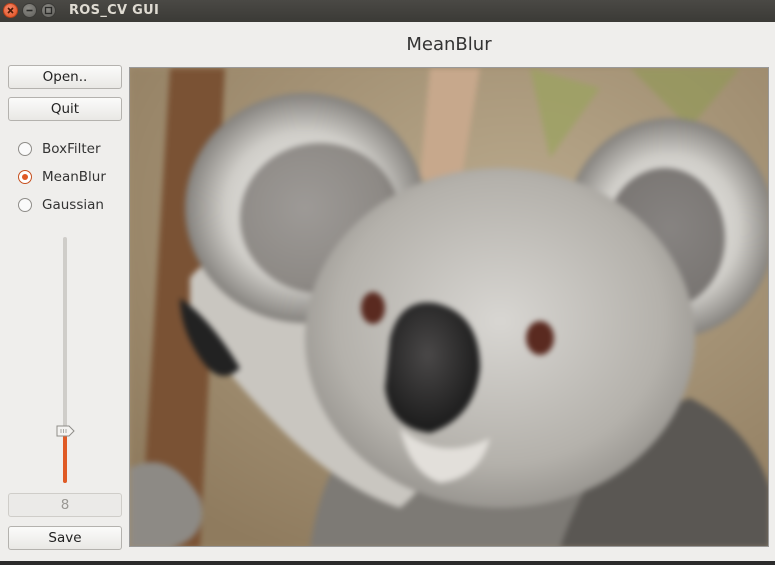  I want to click on quit-button: Quit, so click(65, 109).